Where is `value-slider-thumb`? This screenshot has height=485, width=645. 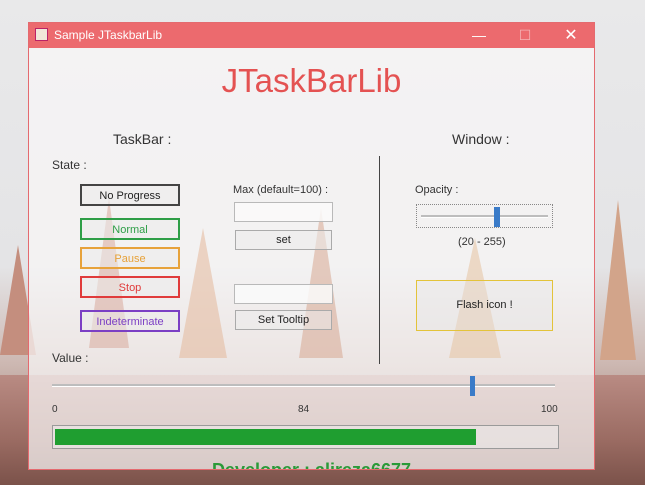
value-slider-thumb is located at coordinates (473, 386).